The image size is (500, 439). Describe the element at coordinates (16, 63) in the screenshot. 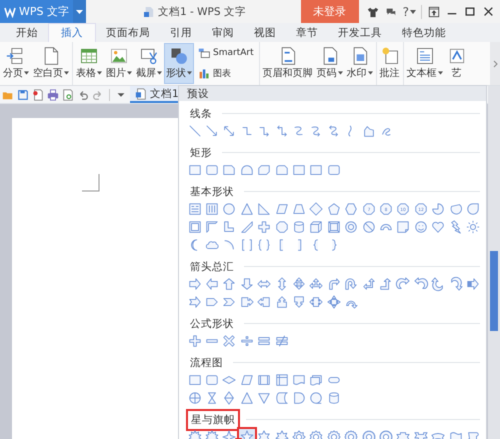

I see `page-break-button: 分页` at that location.